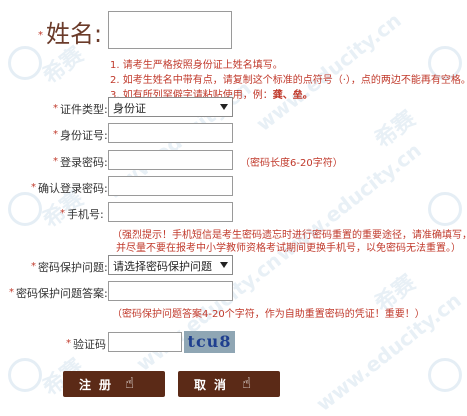 The width and height of the screenshot is (467, 416). Describe the element at coordinates (89, 344) in the screenshot. I see `captcha-label: 验证码` at that location.